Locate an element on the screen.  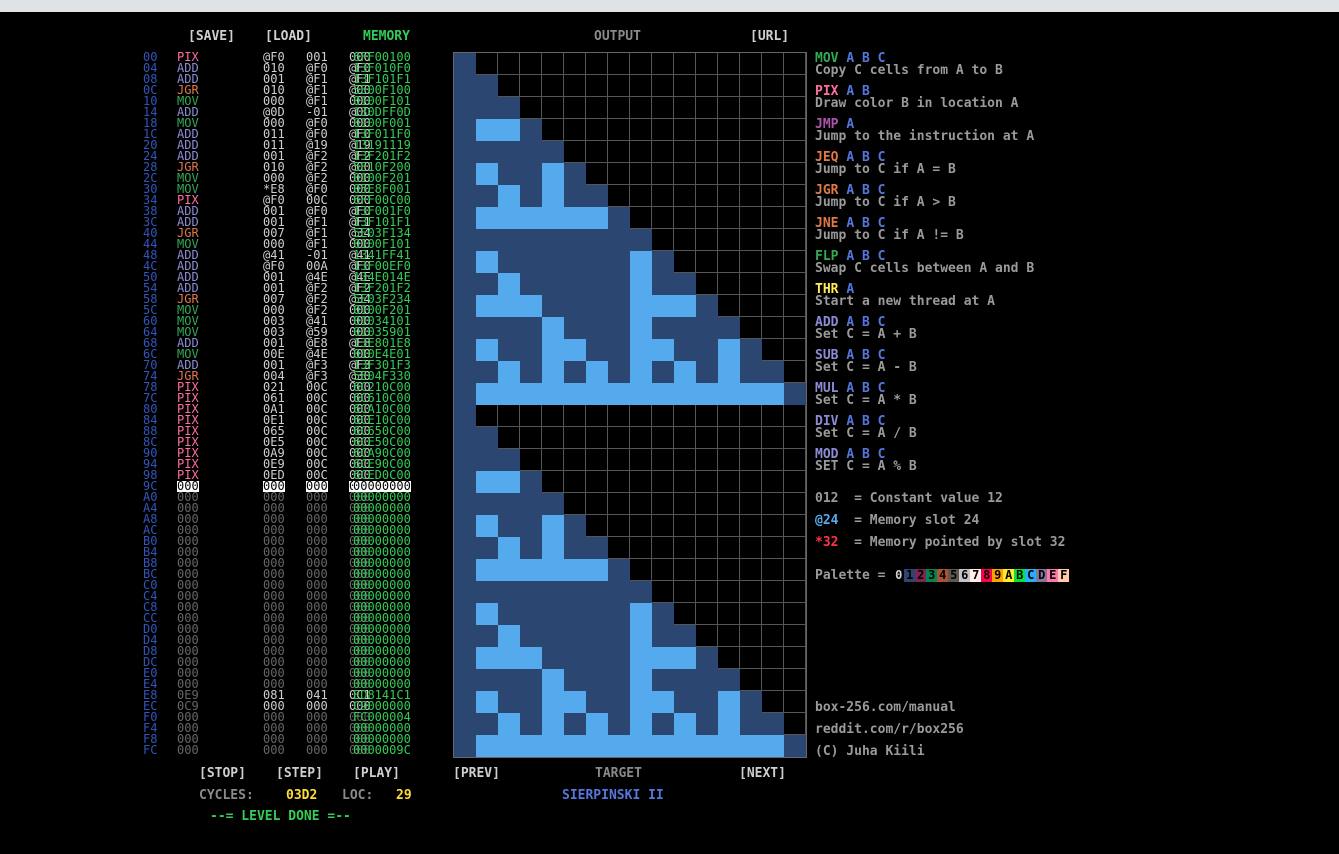
next-button: [NEXT] is located at coordinates (762, 773).